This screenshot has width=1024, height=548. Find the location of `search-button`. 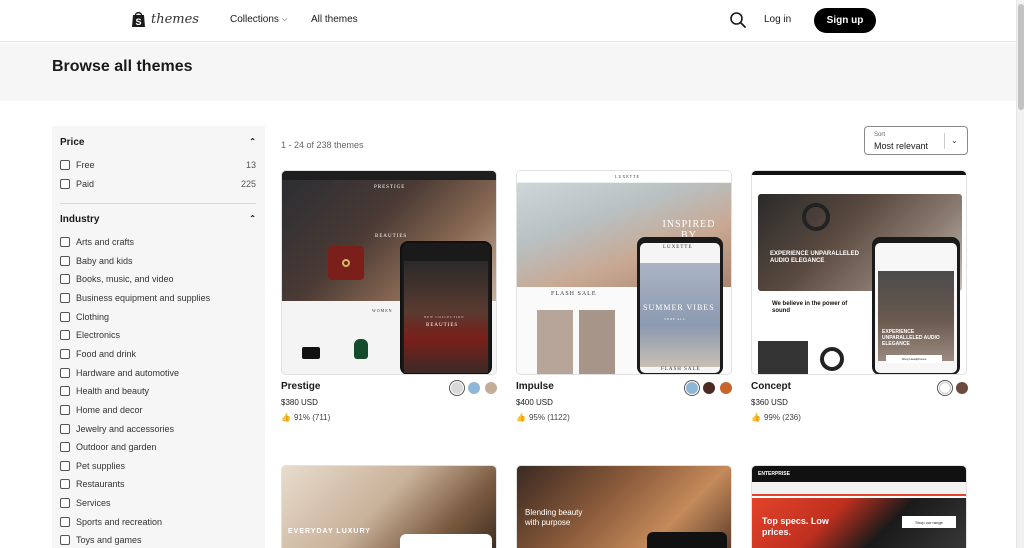

search-button is located at coordinates (738, 20).